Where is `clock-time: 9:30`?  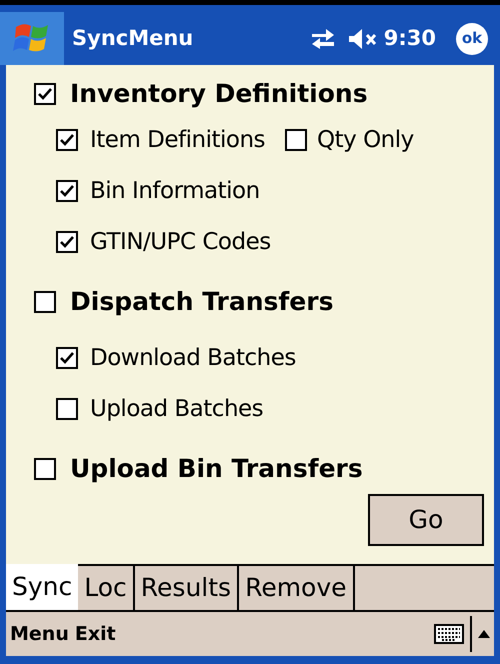
clock-time: 9:30 is located at coordinates (410, 38).